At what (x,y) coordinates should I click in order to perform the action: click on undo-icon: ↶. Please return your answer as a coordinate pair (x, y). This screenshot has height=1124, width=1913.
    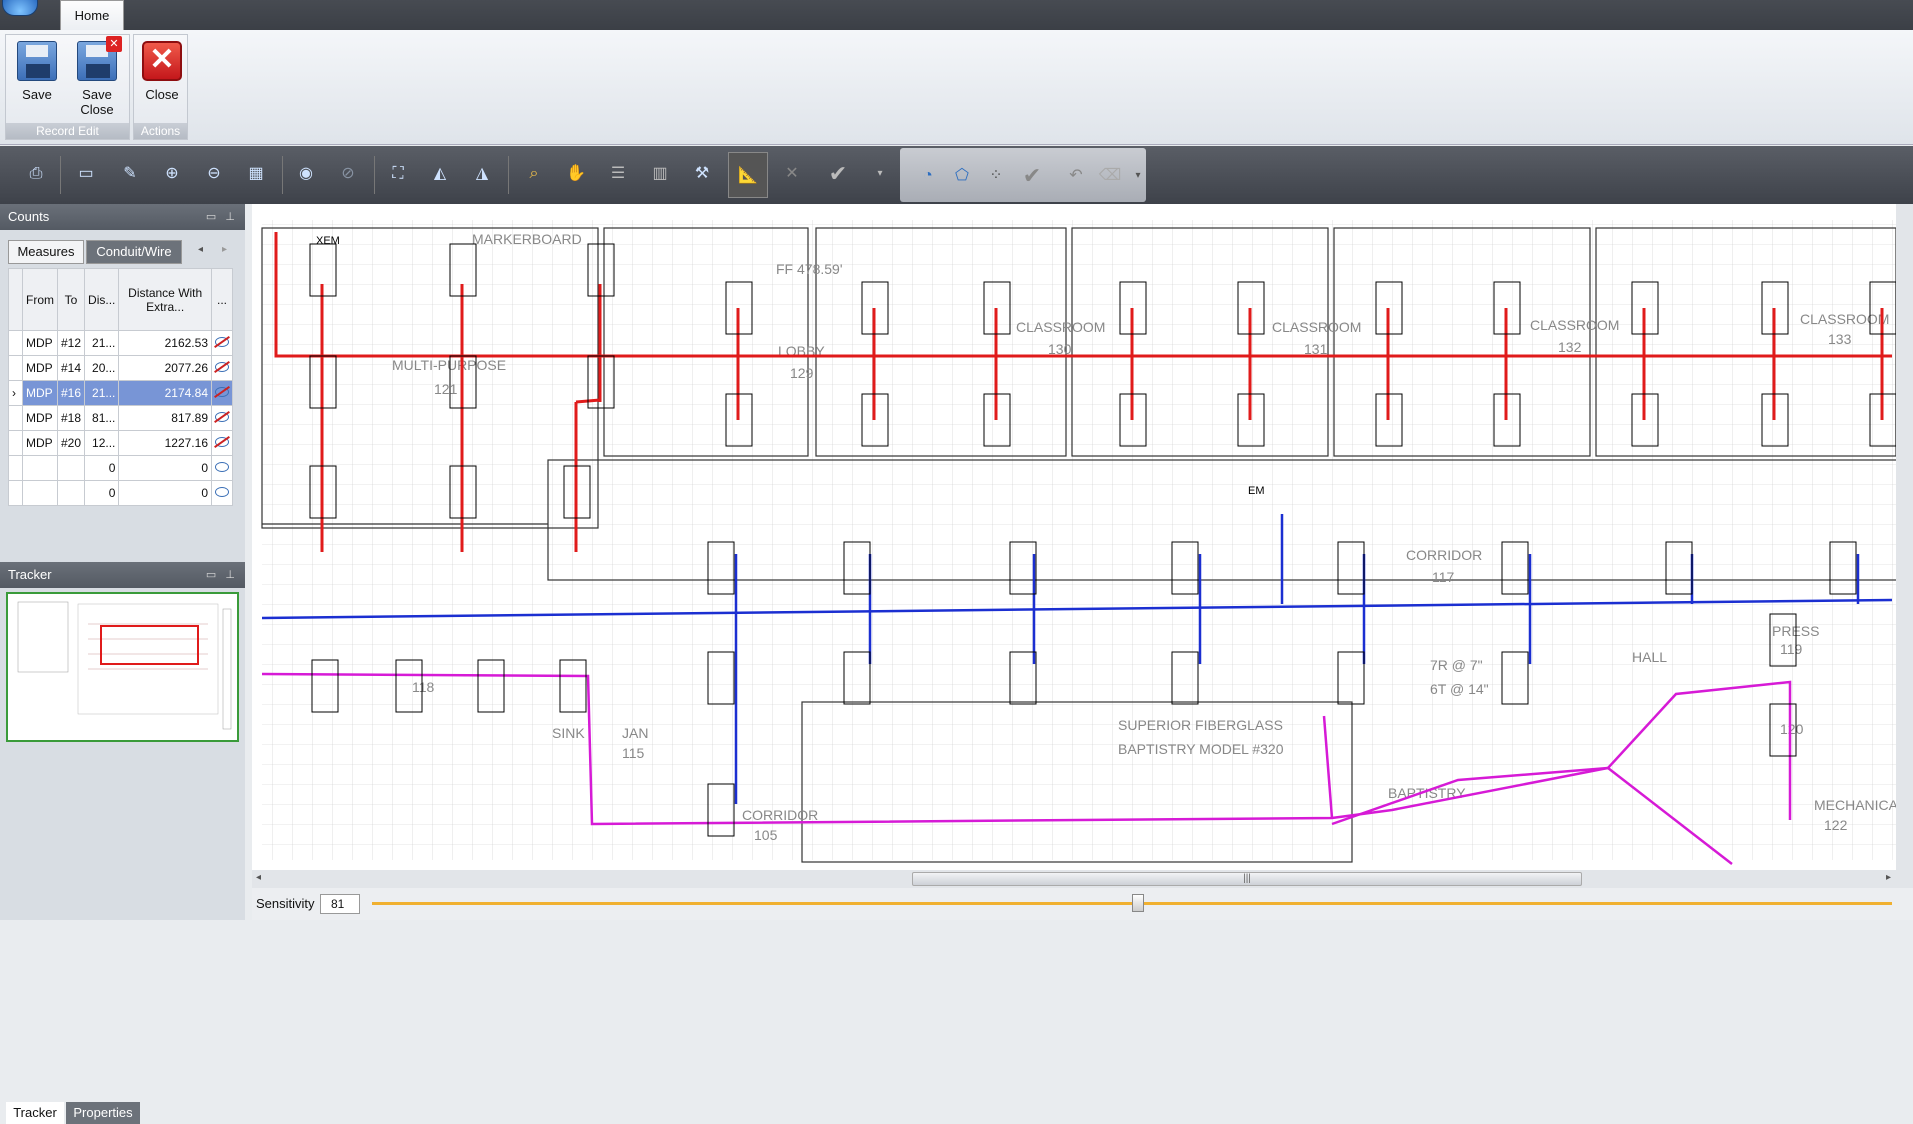
    Looking at the image, I should click on (1076, 176).